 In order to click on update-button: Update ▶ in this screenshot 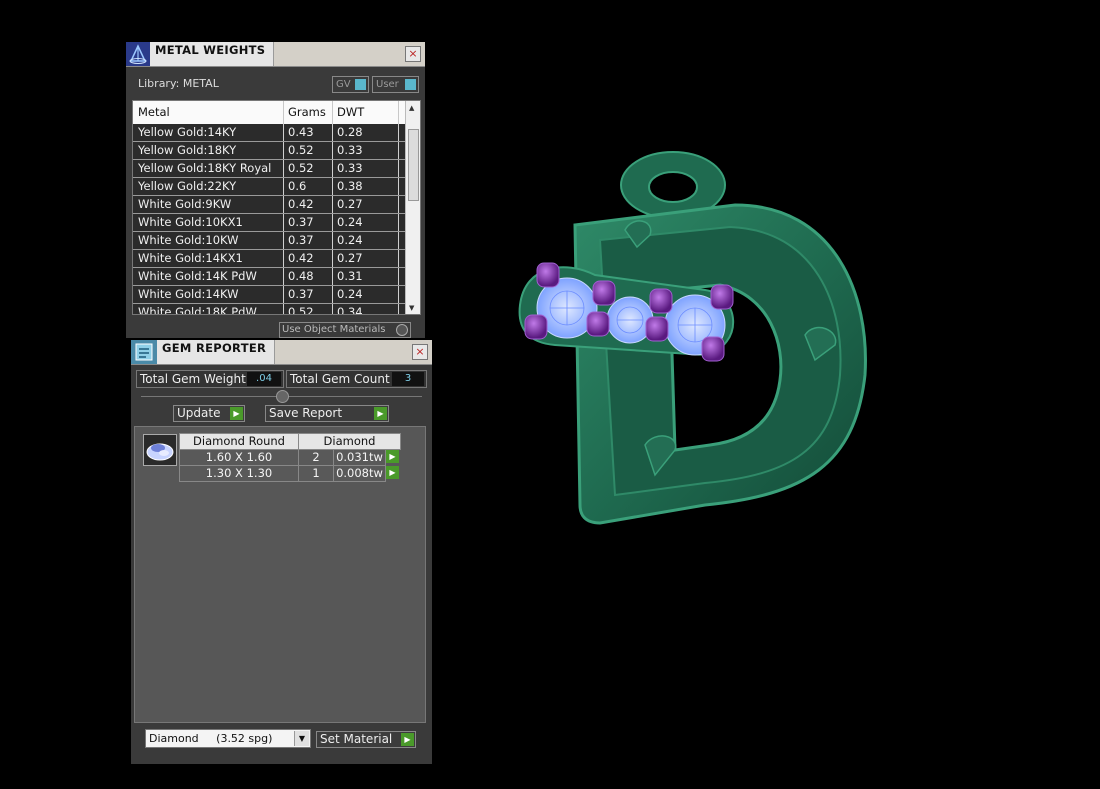, I will do `click(209, 413)`.